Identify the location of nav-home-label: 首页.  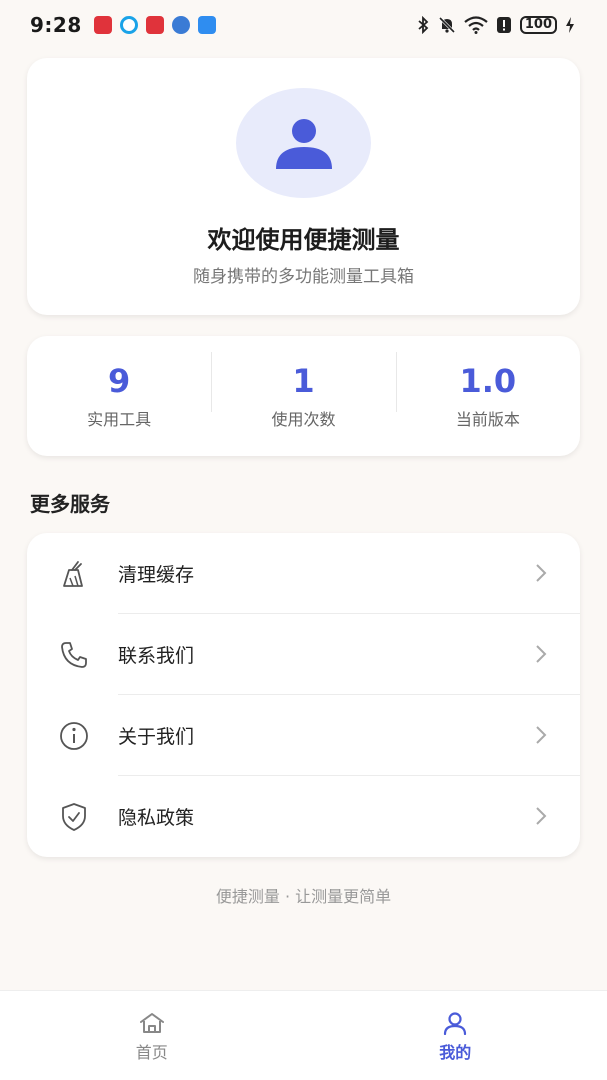
(151, 1052).